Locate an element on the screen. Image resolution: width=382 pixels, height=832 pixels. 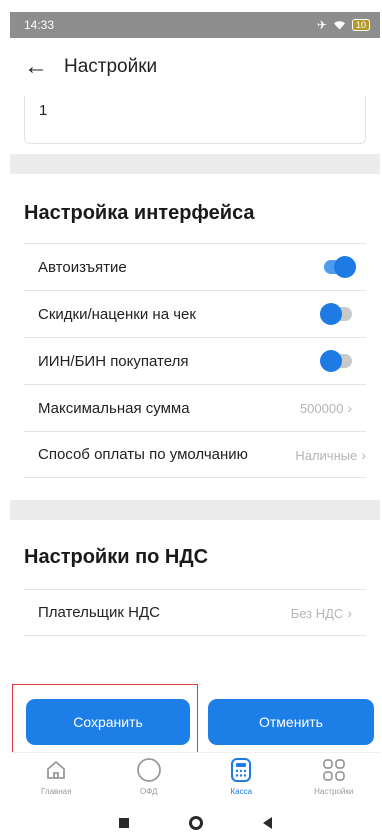
tab-ofd: ОФД is located at coordinates (149, 776).